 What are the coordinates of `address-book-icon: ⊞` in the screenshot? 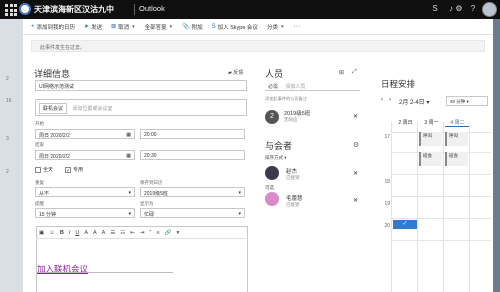 It's located at (341, 72).